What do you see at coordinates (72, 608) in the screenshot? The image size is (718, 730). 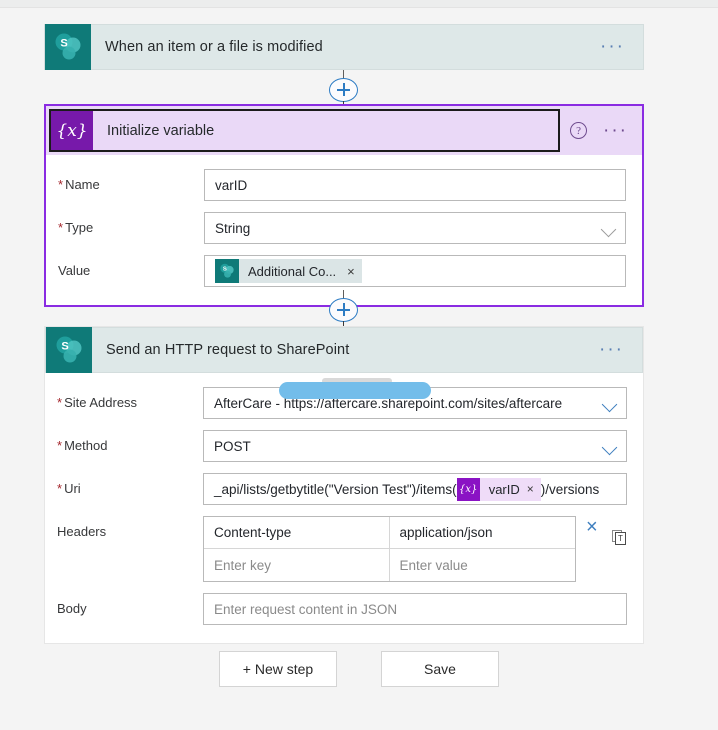 I see `body-label: Body` at bounding box center [72, 608].